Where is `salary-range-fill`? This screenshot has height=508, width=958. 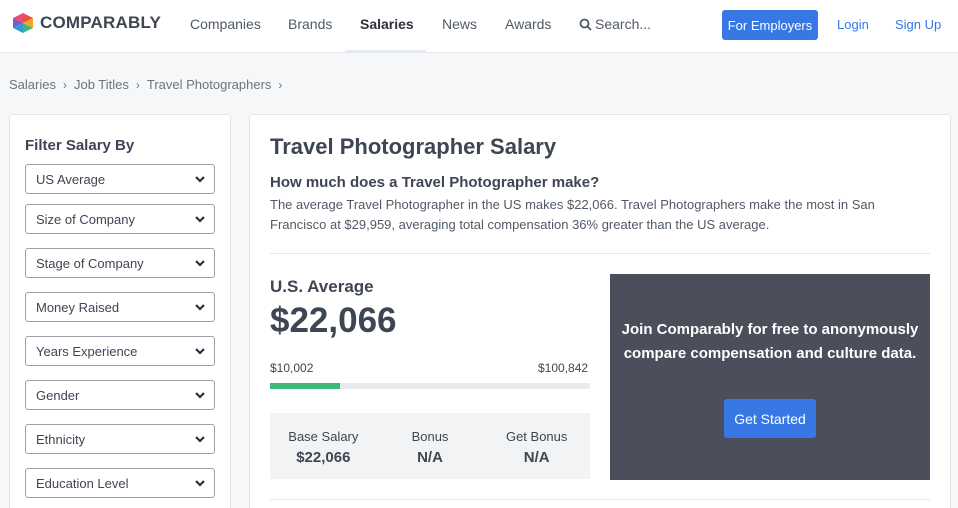 salary-range-fill is located at coordinates (305, 386).